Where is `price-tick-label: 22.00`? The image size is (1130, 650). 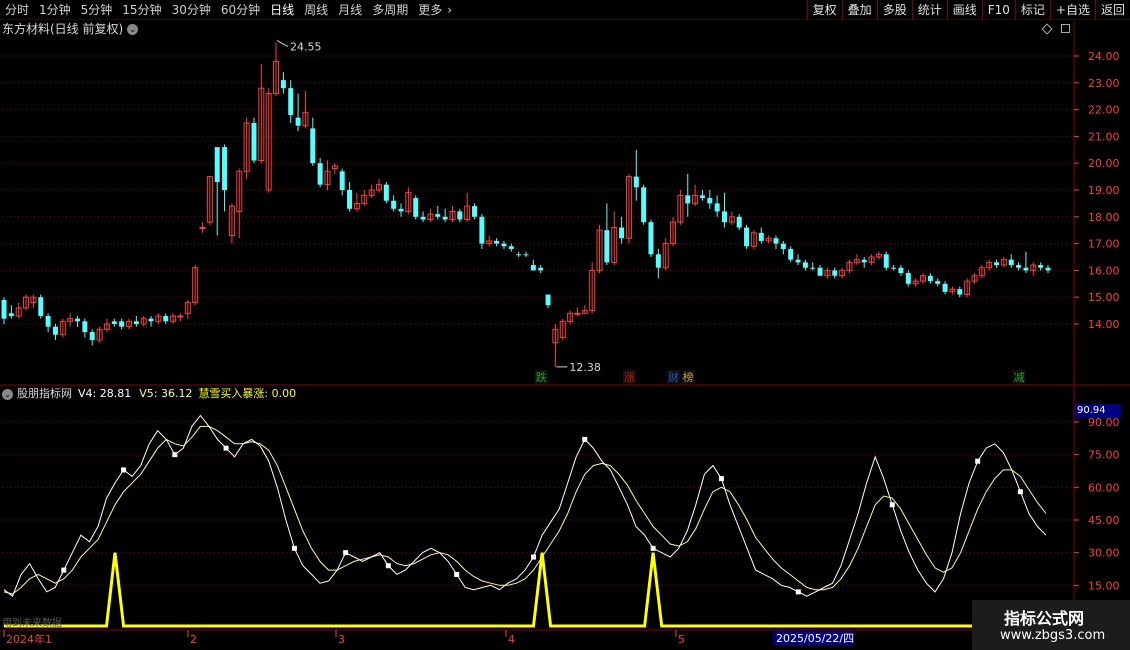 price-tick-label: 22.00 is located at coordinates (1104, 110).